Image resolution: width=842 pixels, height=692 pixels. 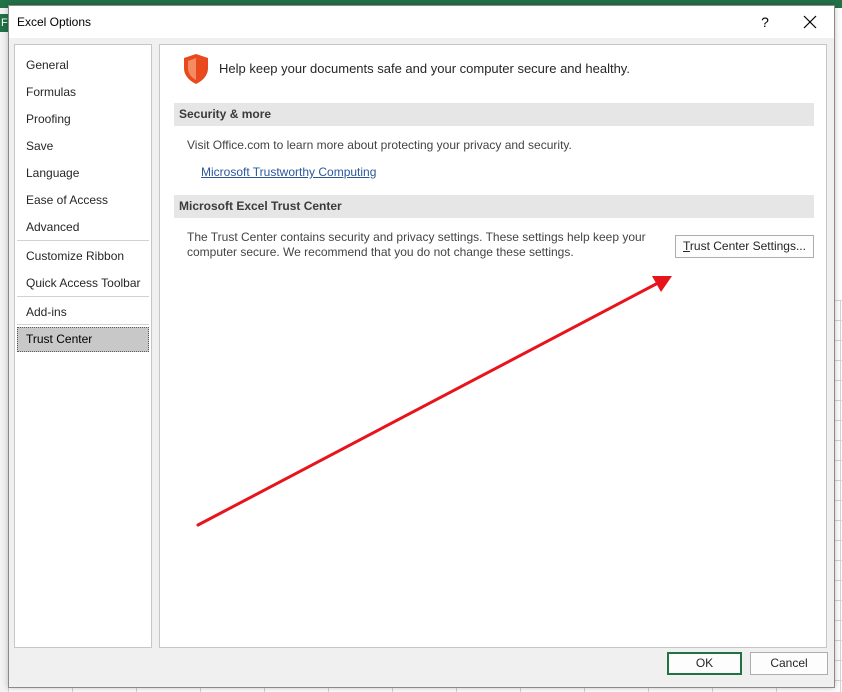 I want to click on sidebar-item-formulas: Formulas, so click(x=83, y=92).